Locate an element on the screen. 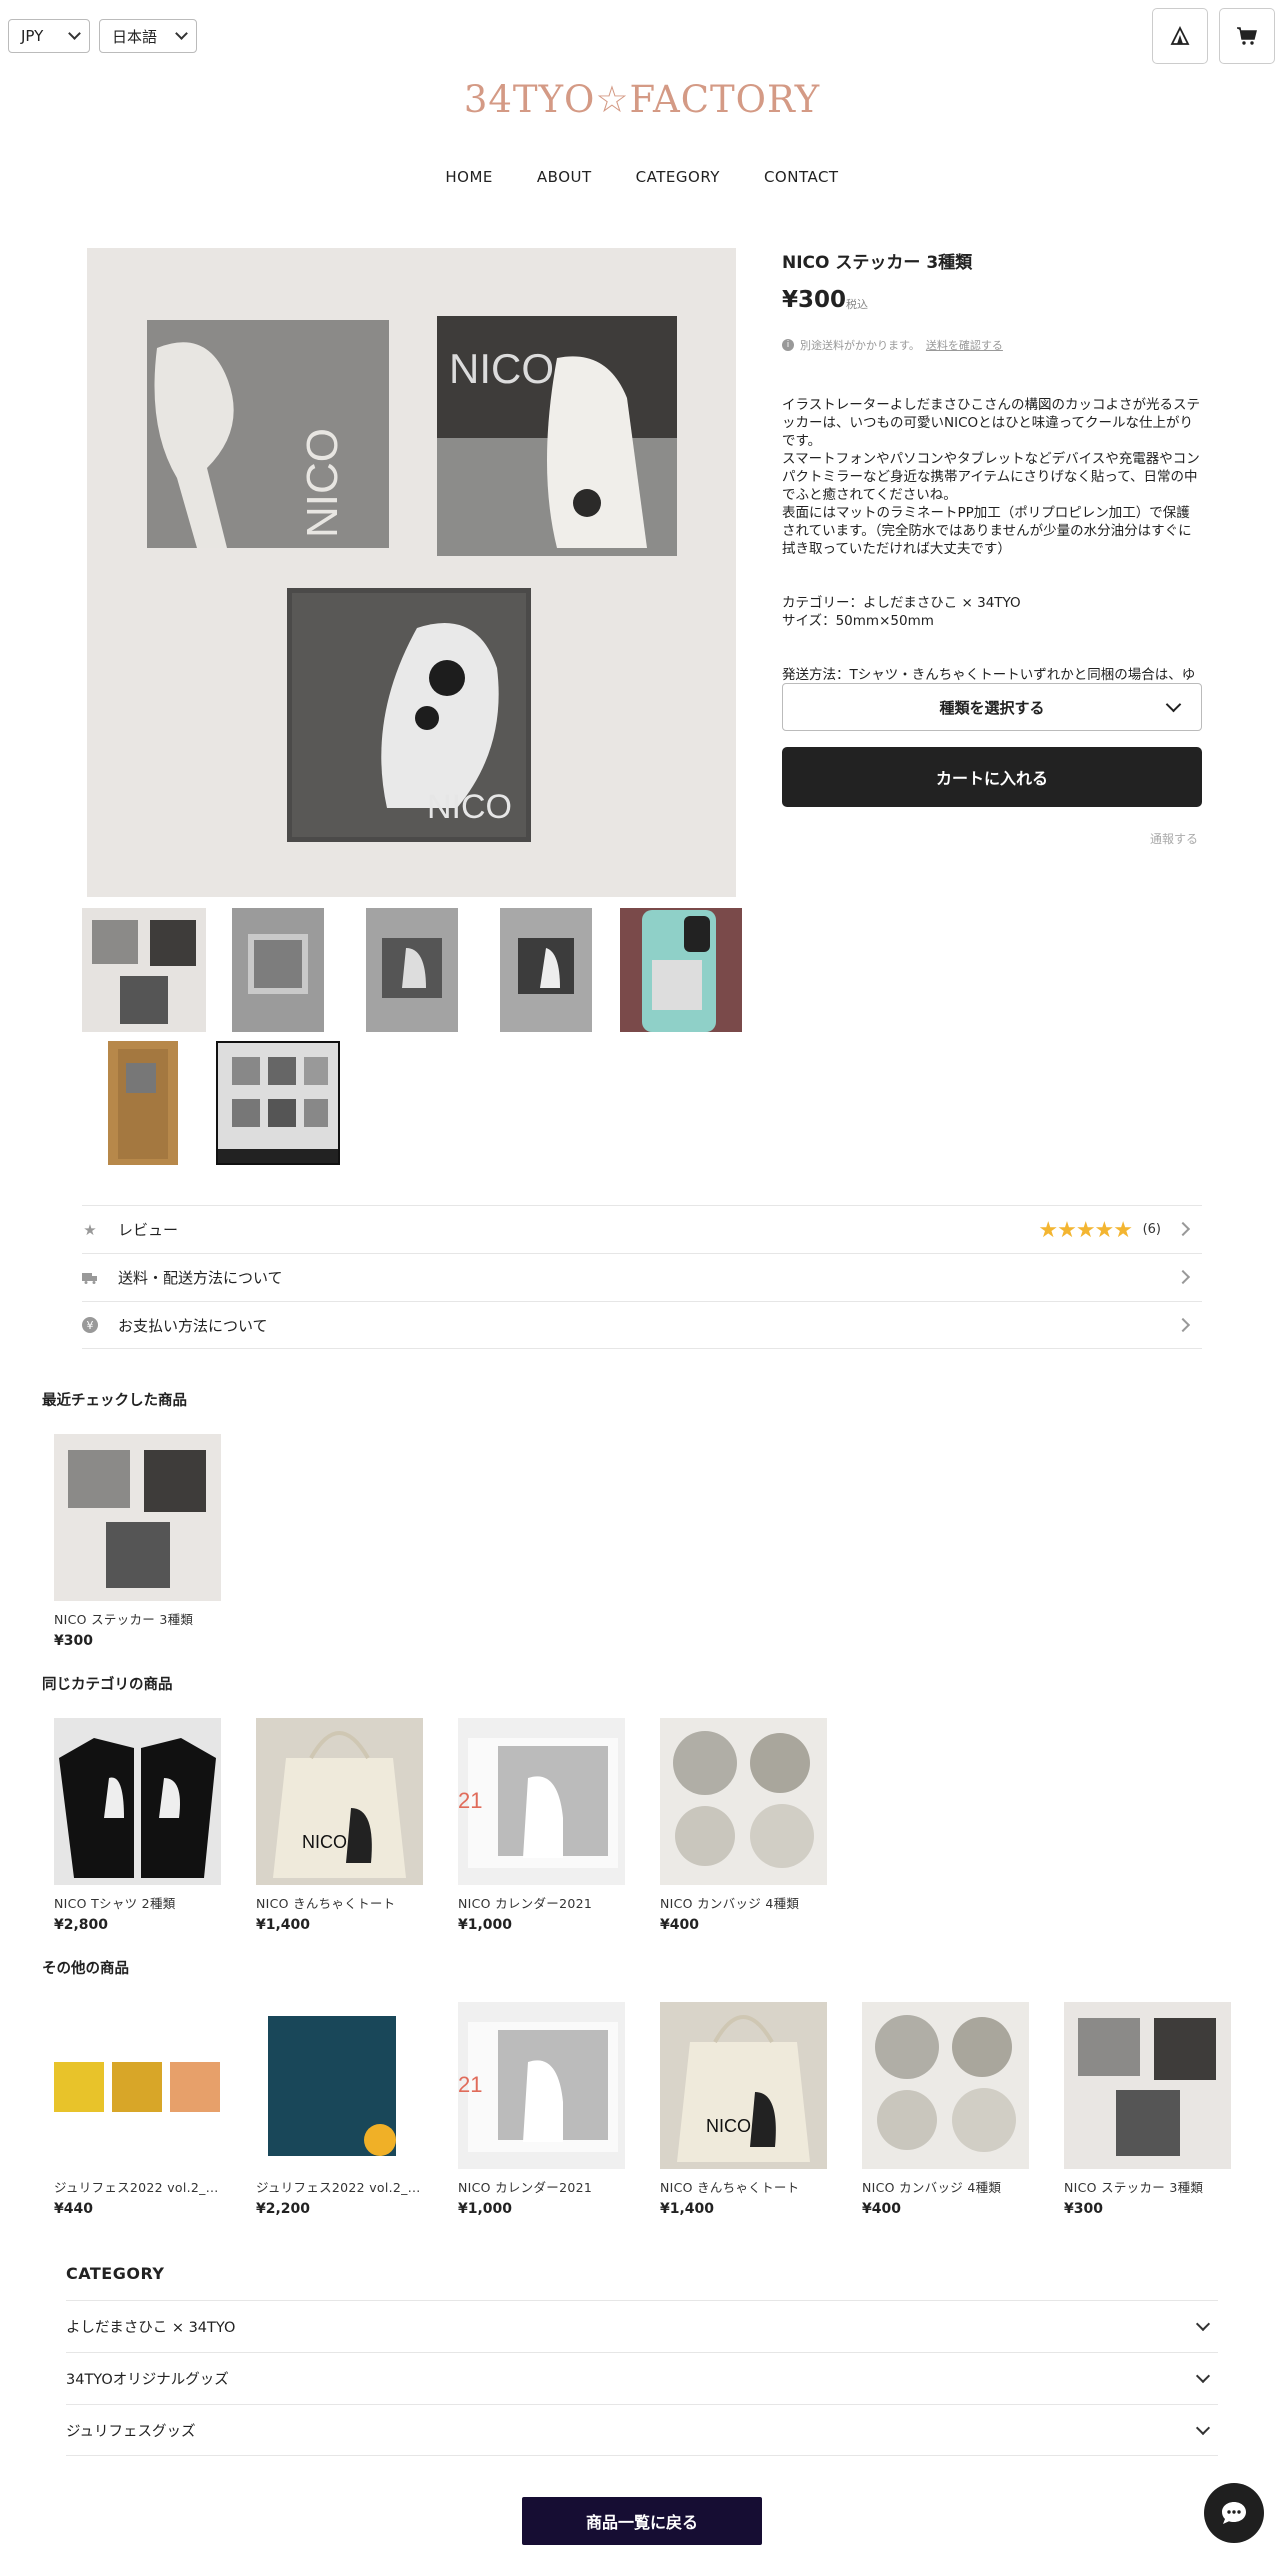  add-to-cart-button: カートに入れる is located at coordinates (992, 777).